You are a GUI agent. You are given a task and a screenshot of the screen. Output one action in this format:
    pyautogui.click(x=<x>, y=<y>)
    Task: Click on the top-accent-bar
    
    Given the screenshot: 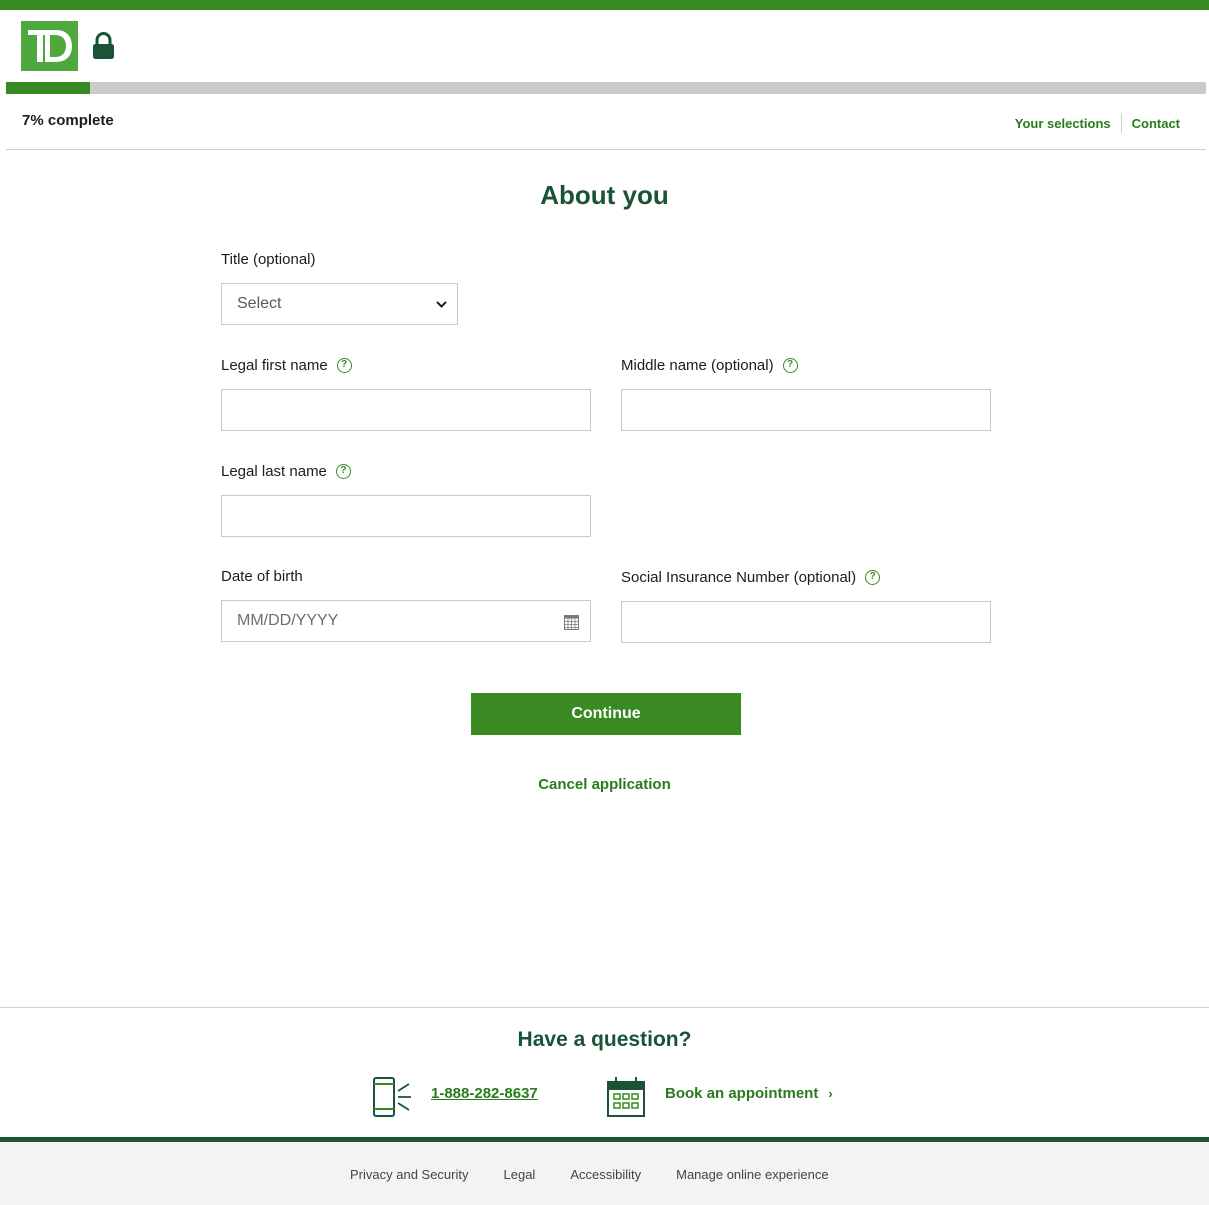 What is the action you would take?
    pyautogui.click(x=604, y=5)
    